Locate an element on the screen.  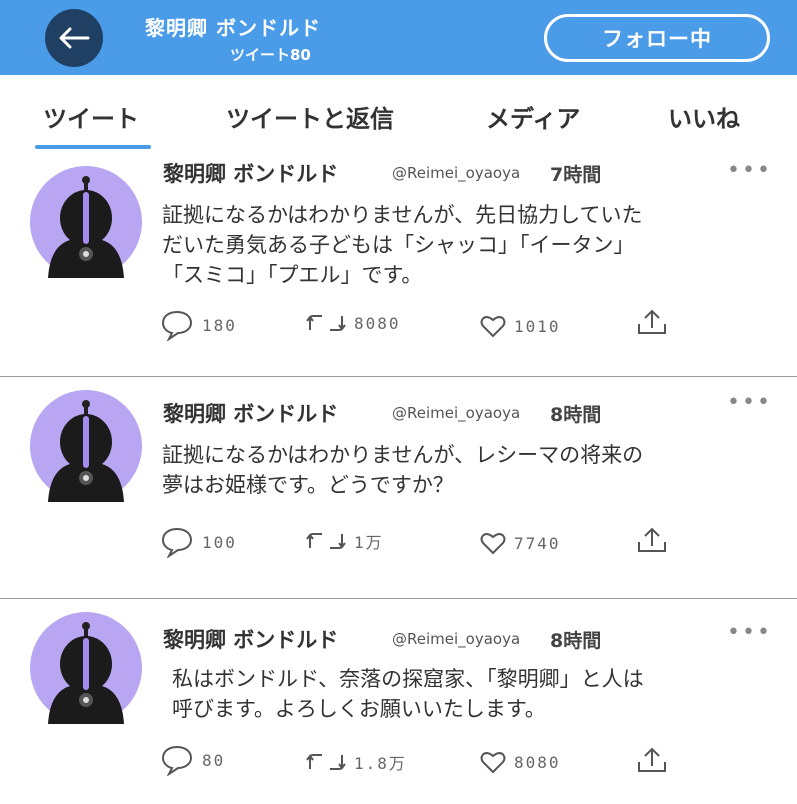
retweet-button: 1万 is located at coordinates (345, 541).